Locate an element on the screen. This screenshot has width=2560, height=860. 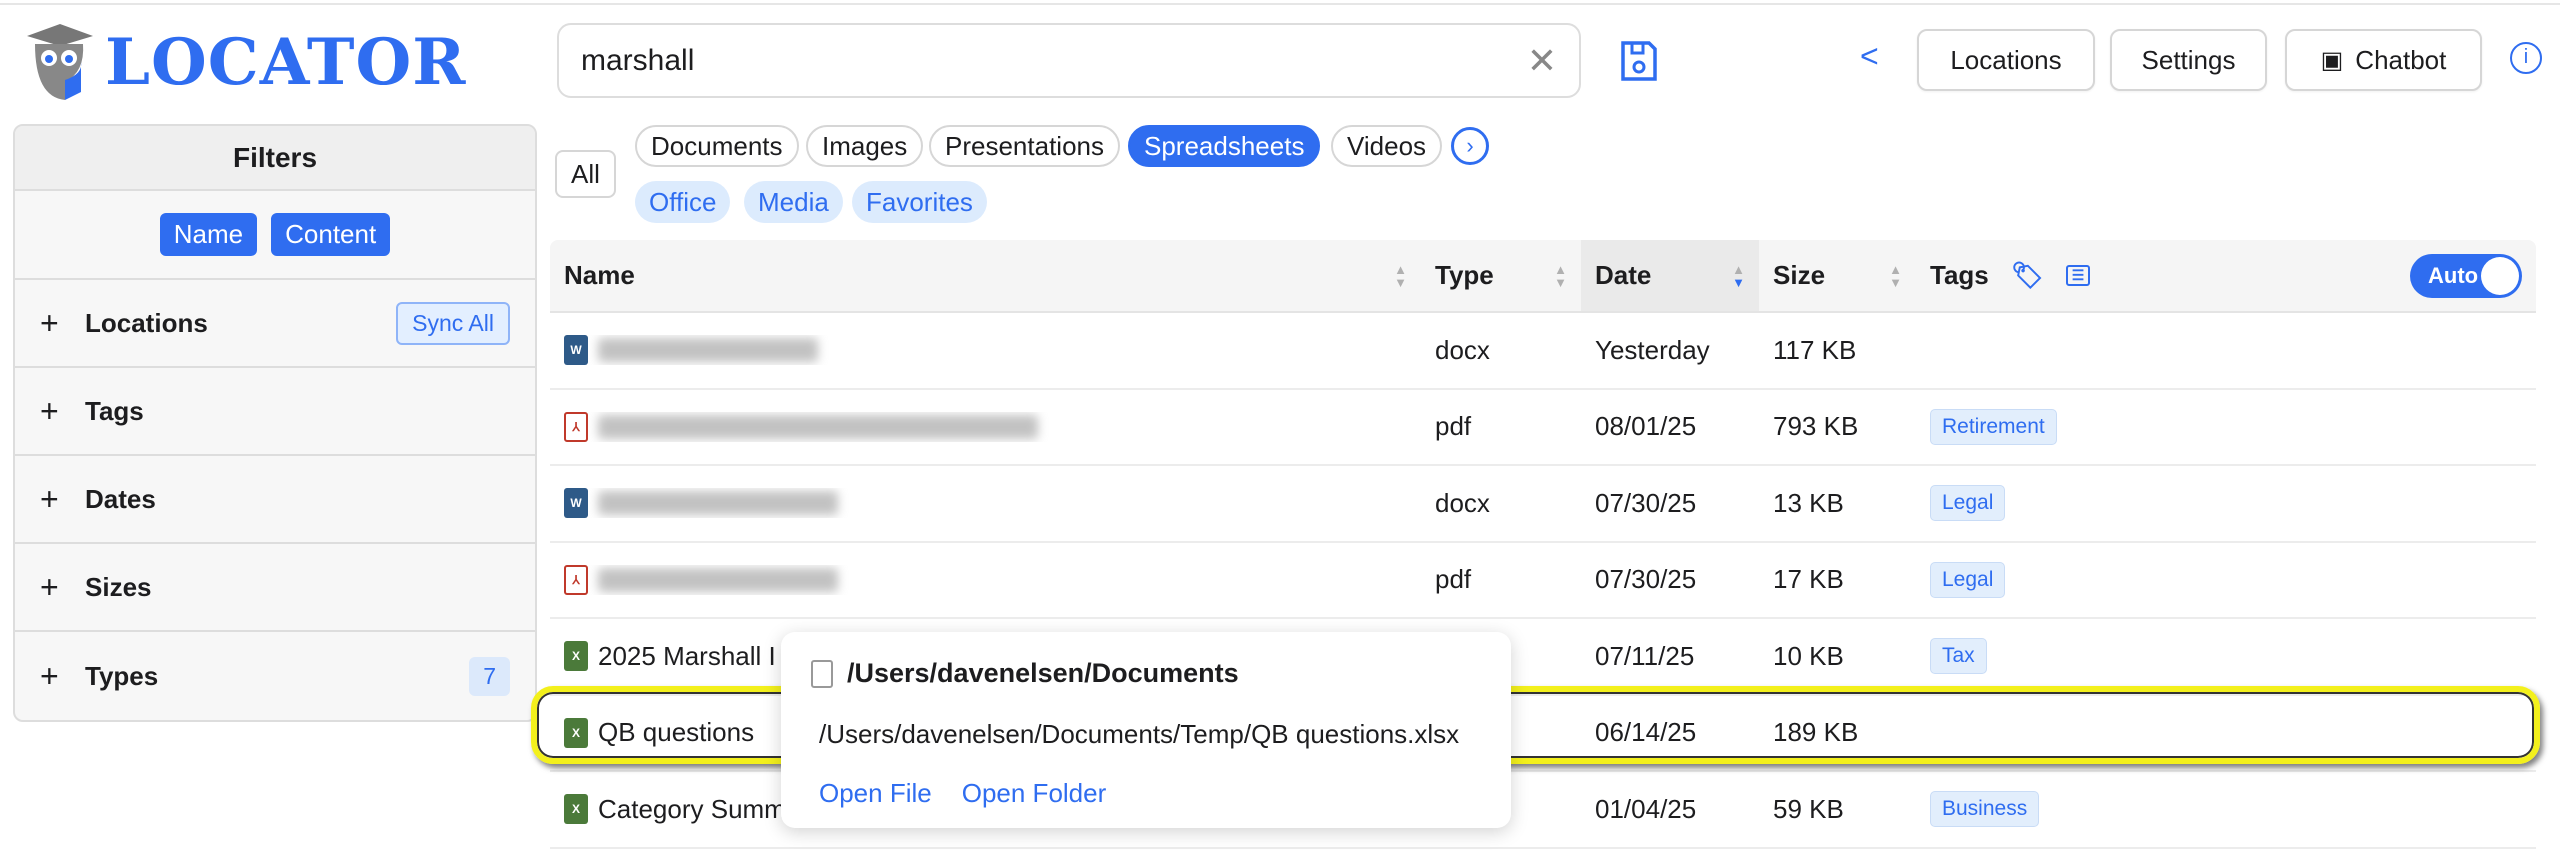
filter-dates: + Dates is located at coordinates (275, 500).